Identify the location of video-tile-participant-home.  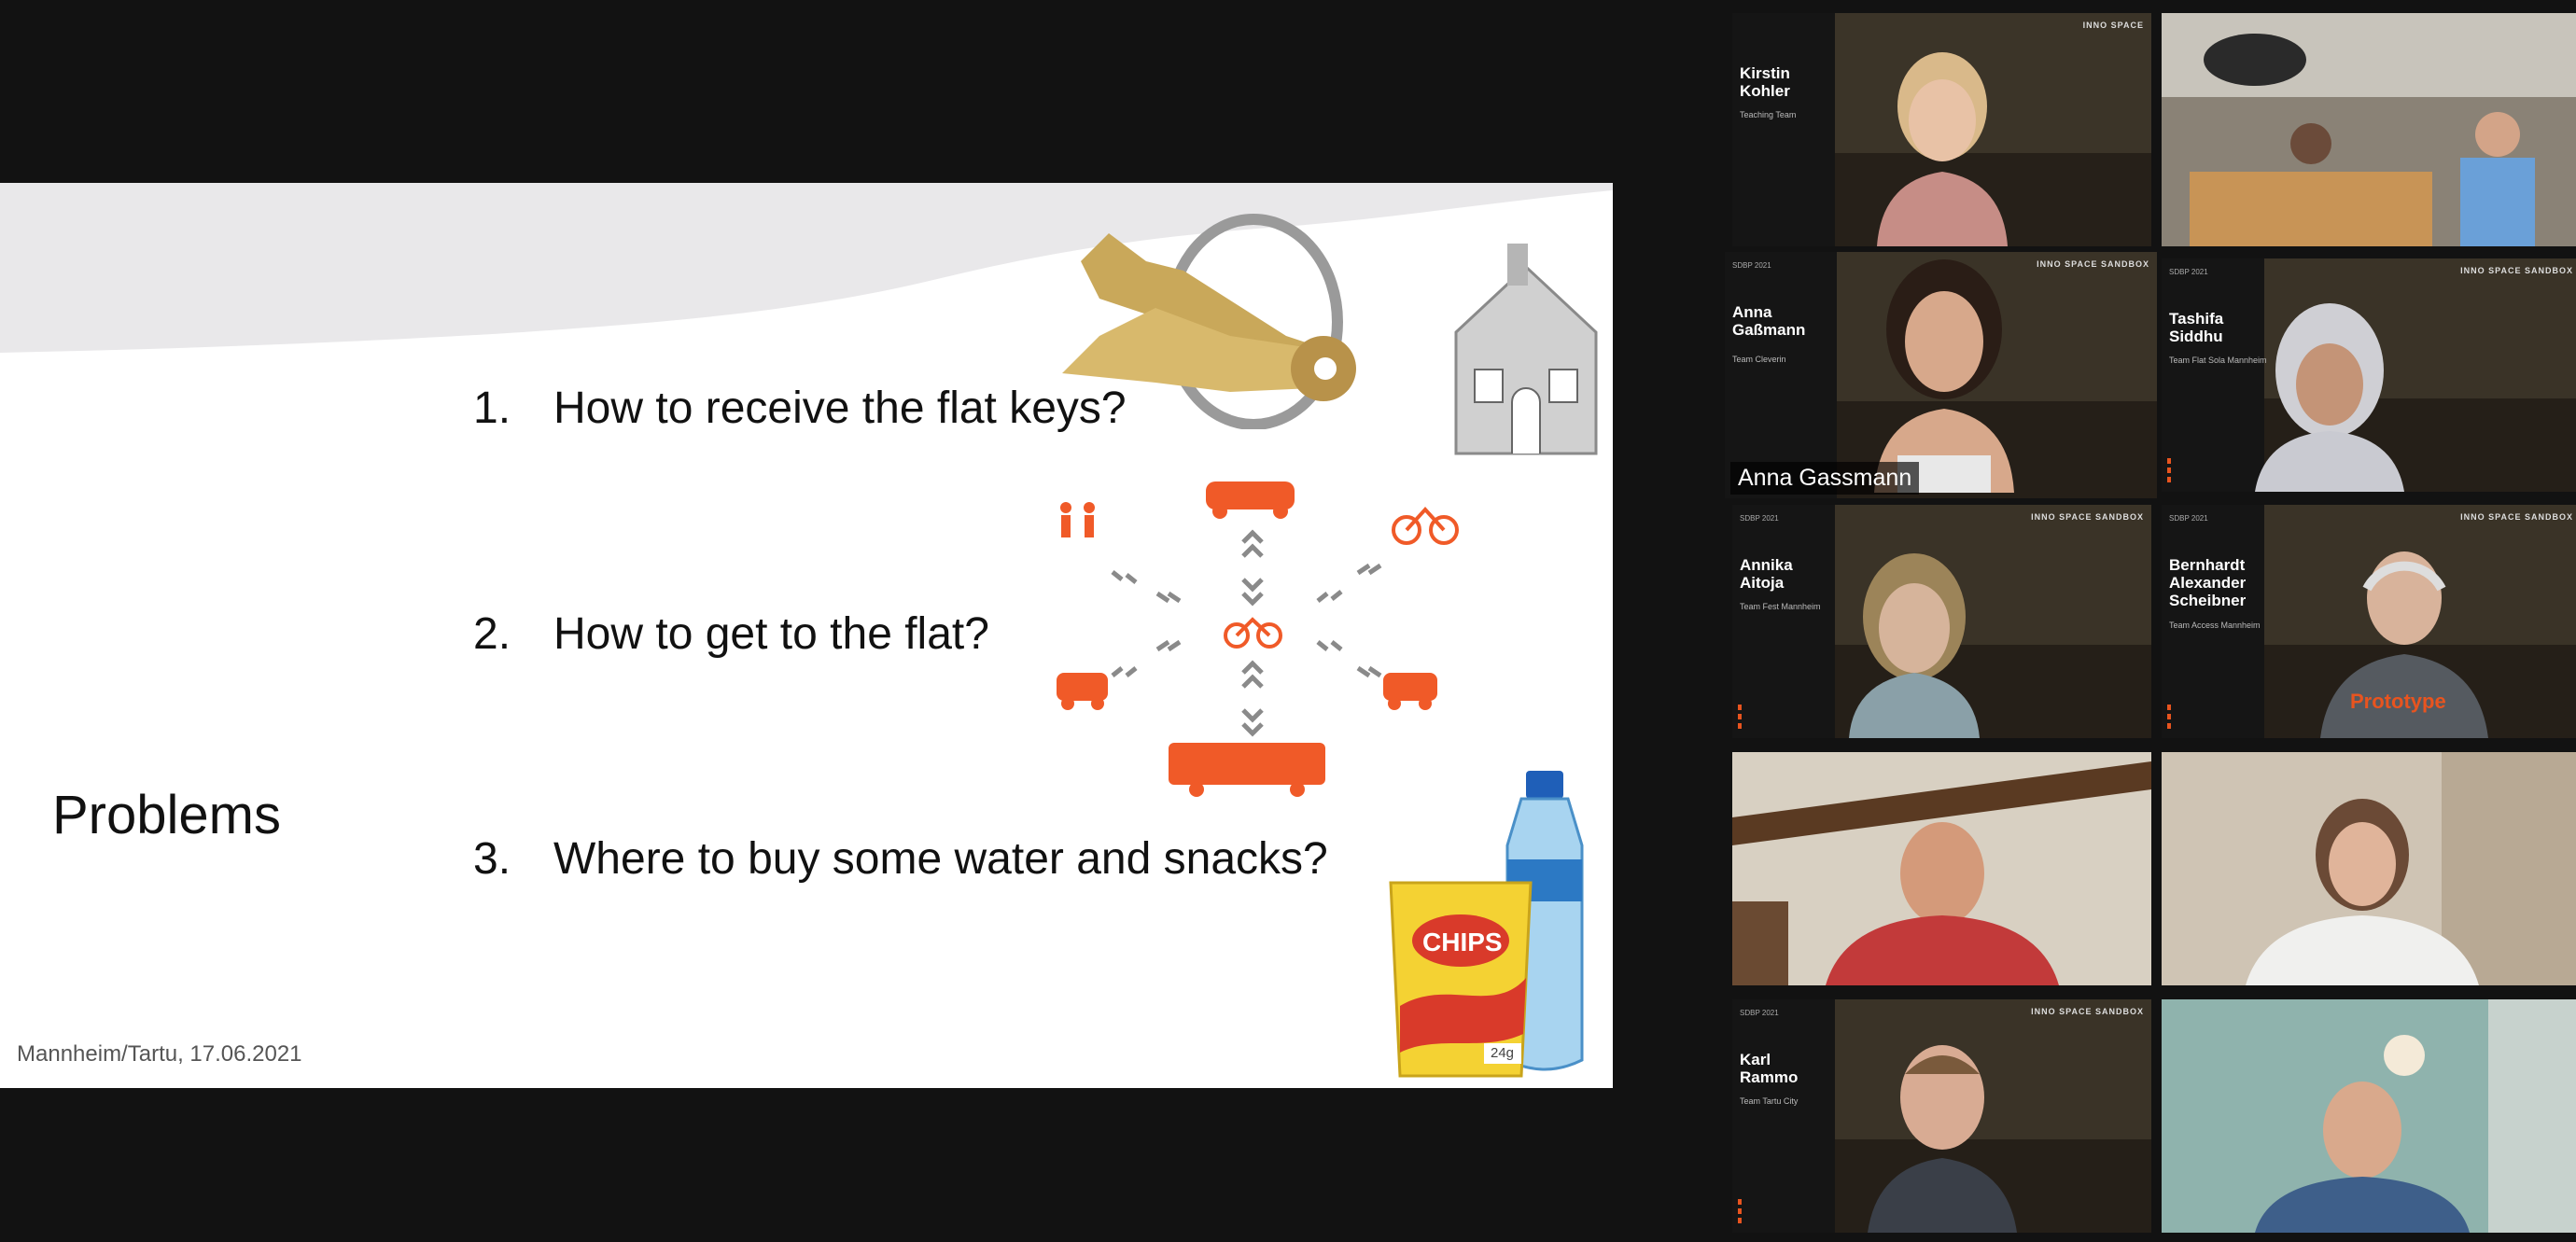
(1942, 868).